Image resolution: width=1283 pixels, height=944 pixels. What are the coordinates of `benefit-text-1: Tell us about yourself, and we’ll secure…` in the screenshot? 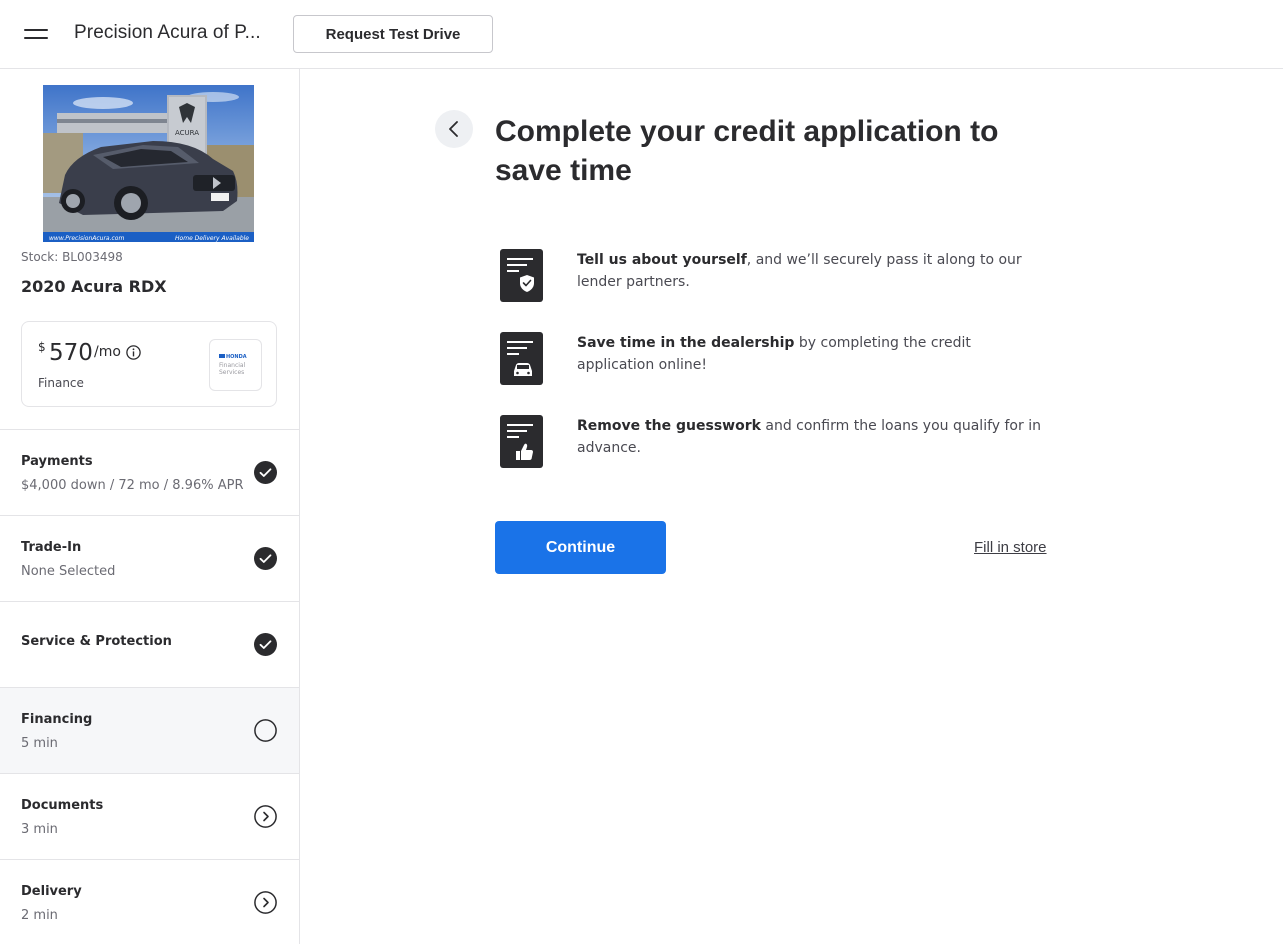 It's located at (799, 271).